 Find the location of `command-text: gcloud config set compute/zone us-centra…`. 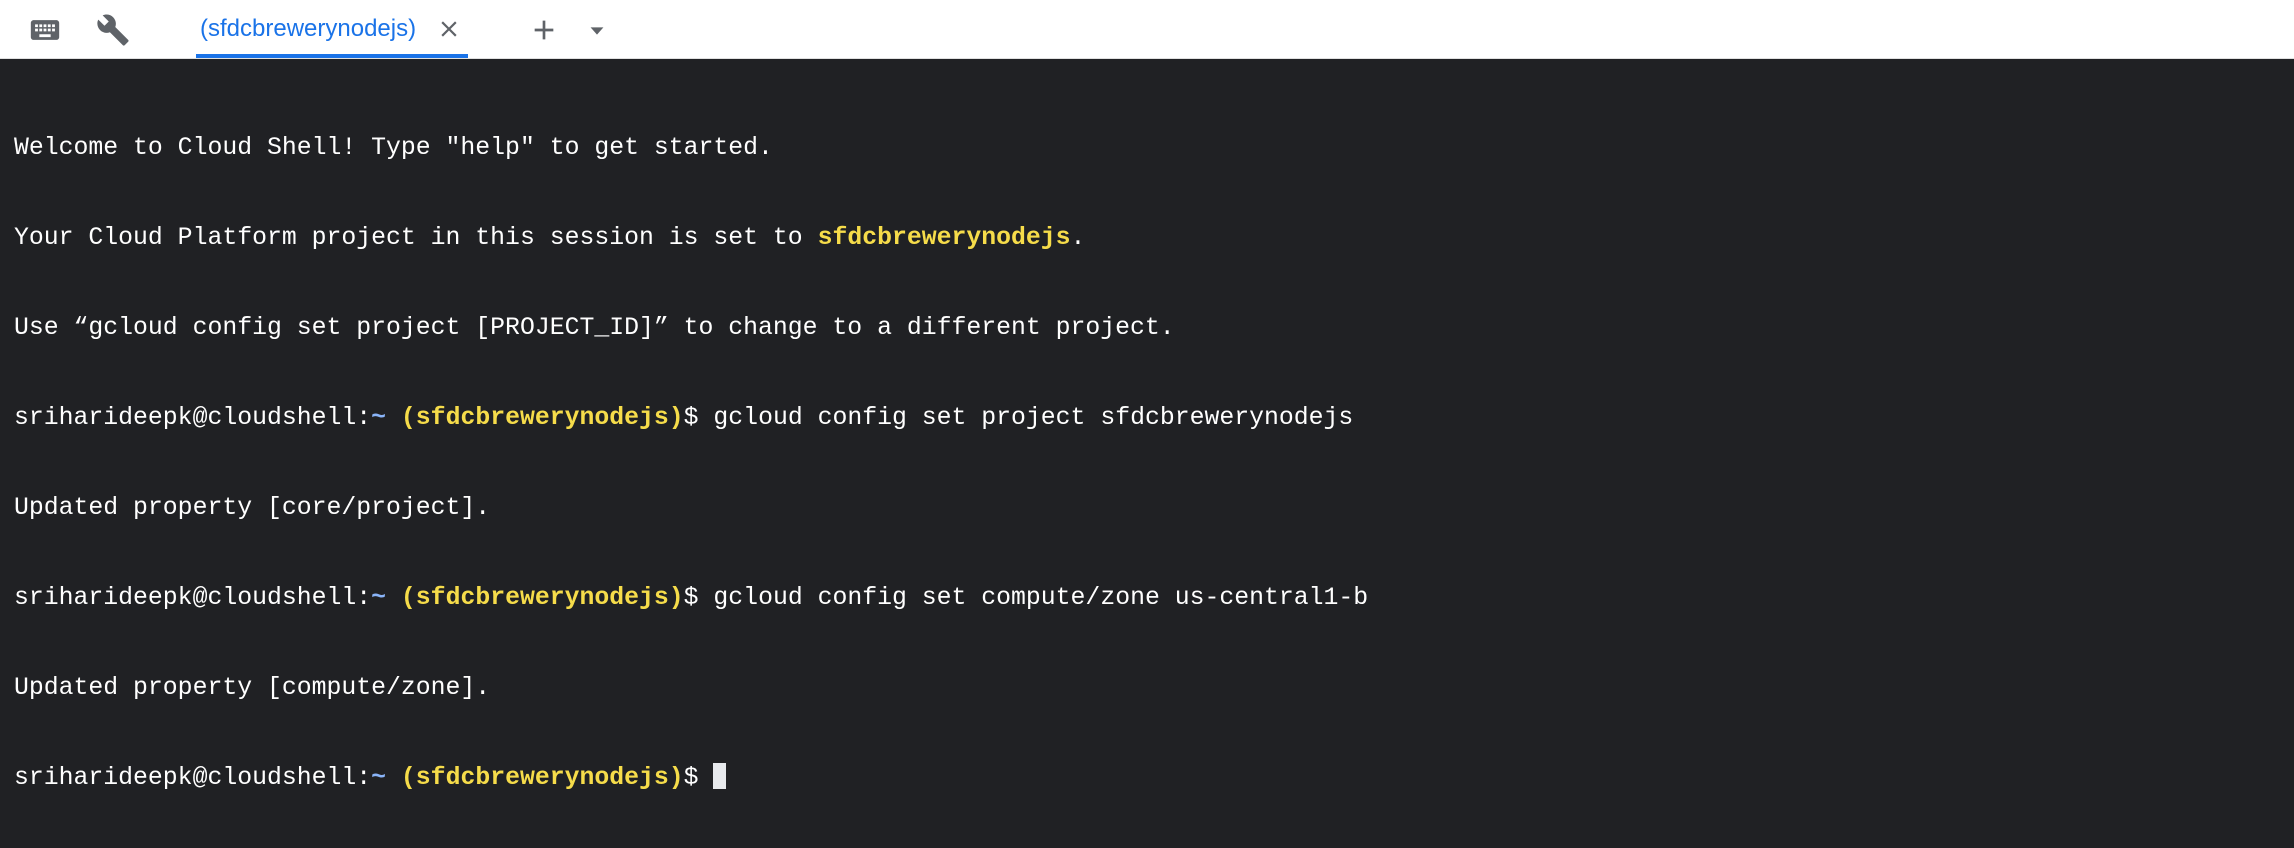

command-text: gcloud config set compute/zone us-centra… is located at coordinates (1041, 598).